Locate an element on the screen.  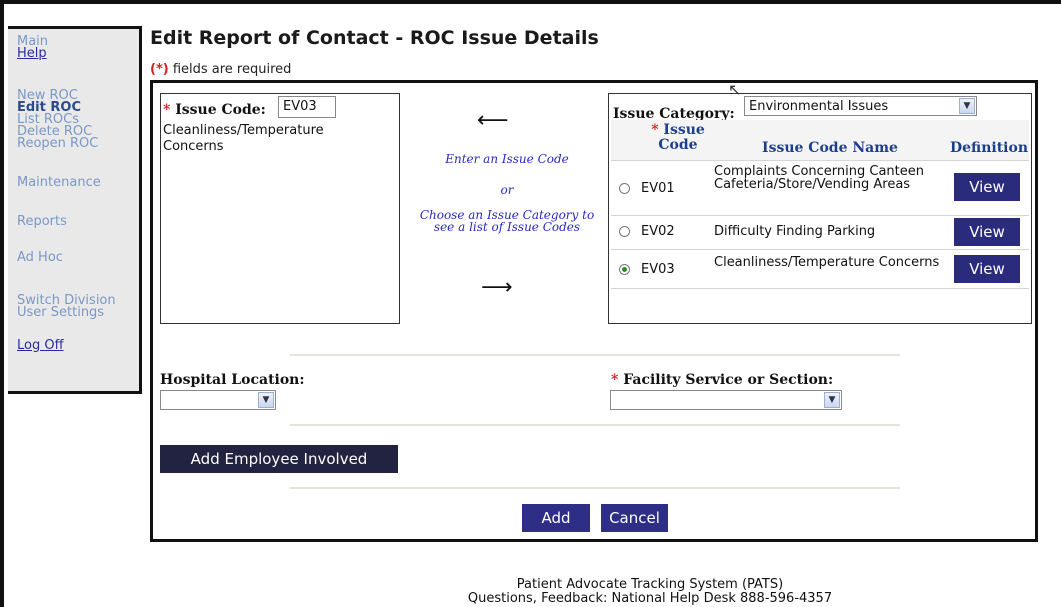
sidebar-item-help: Help is located at coordinates (32, 53).